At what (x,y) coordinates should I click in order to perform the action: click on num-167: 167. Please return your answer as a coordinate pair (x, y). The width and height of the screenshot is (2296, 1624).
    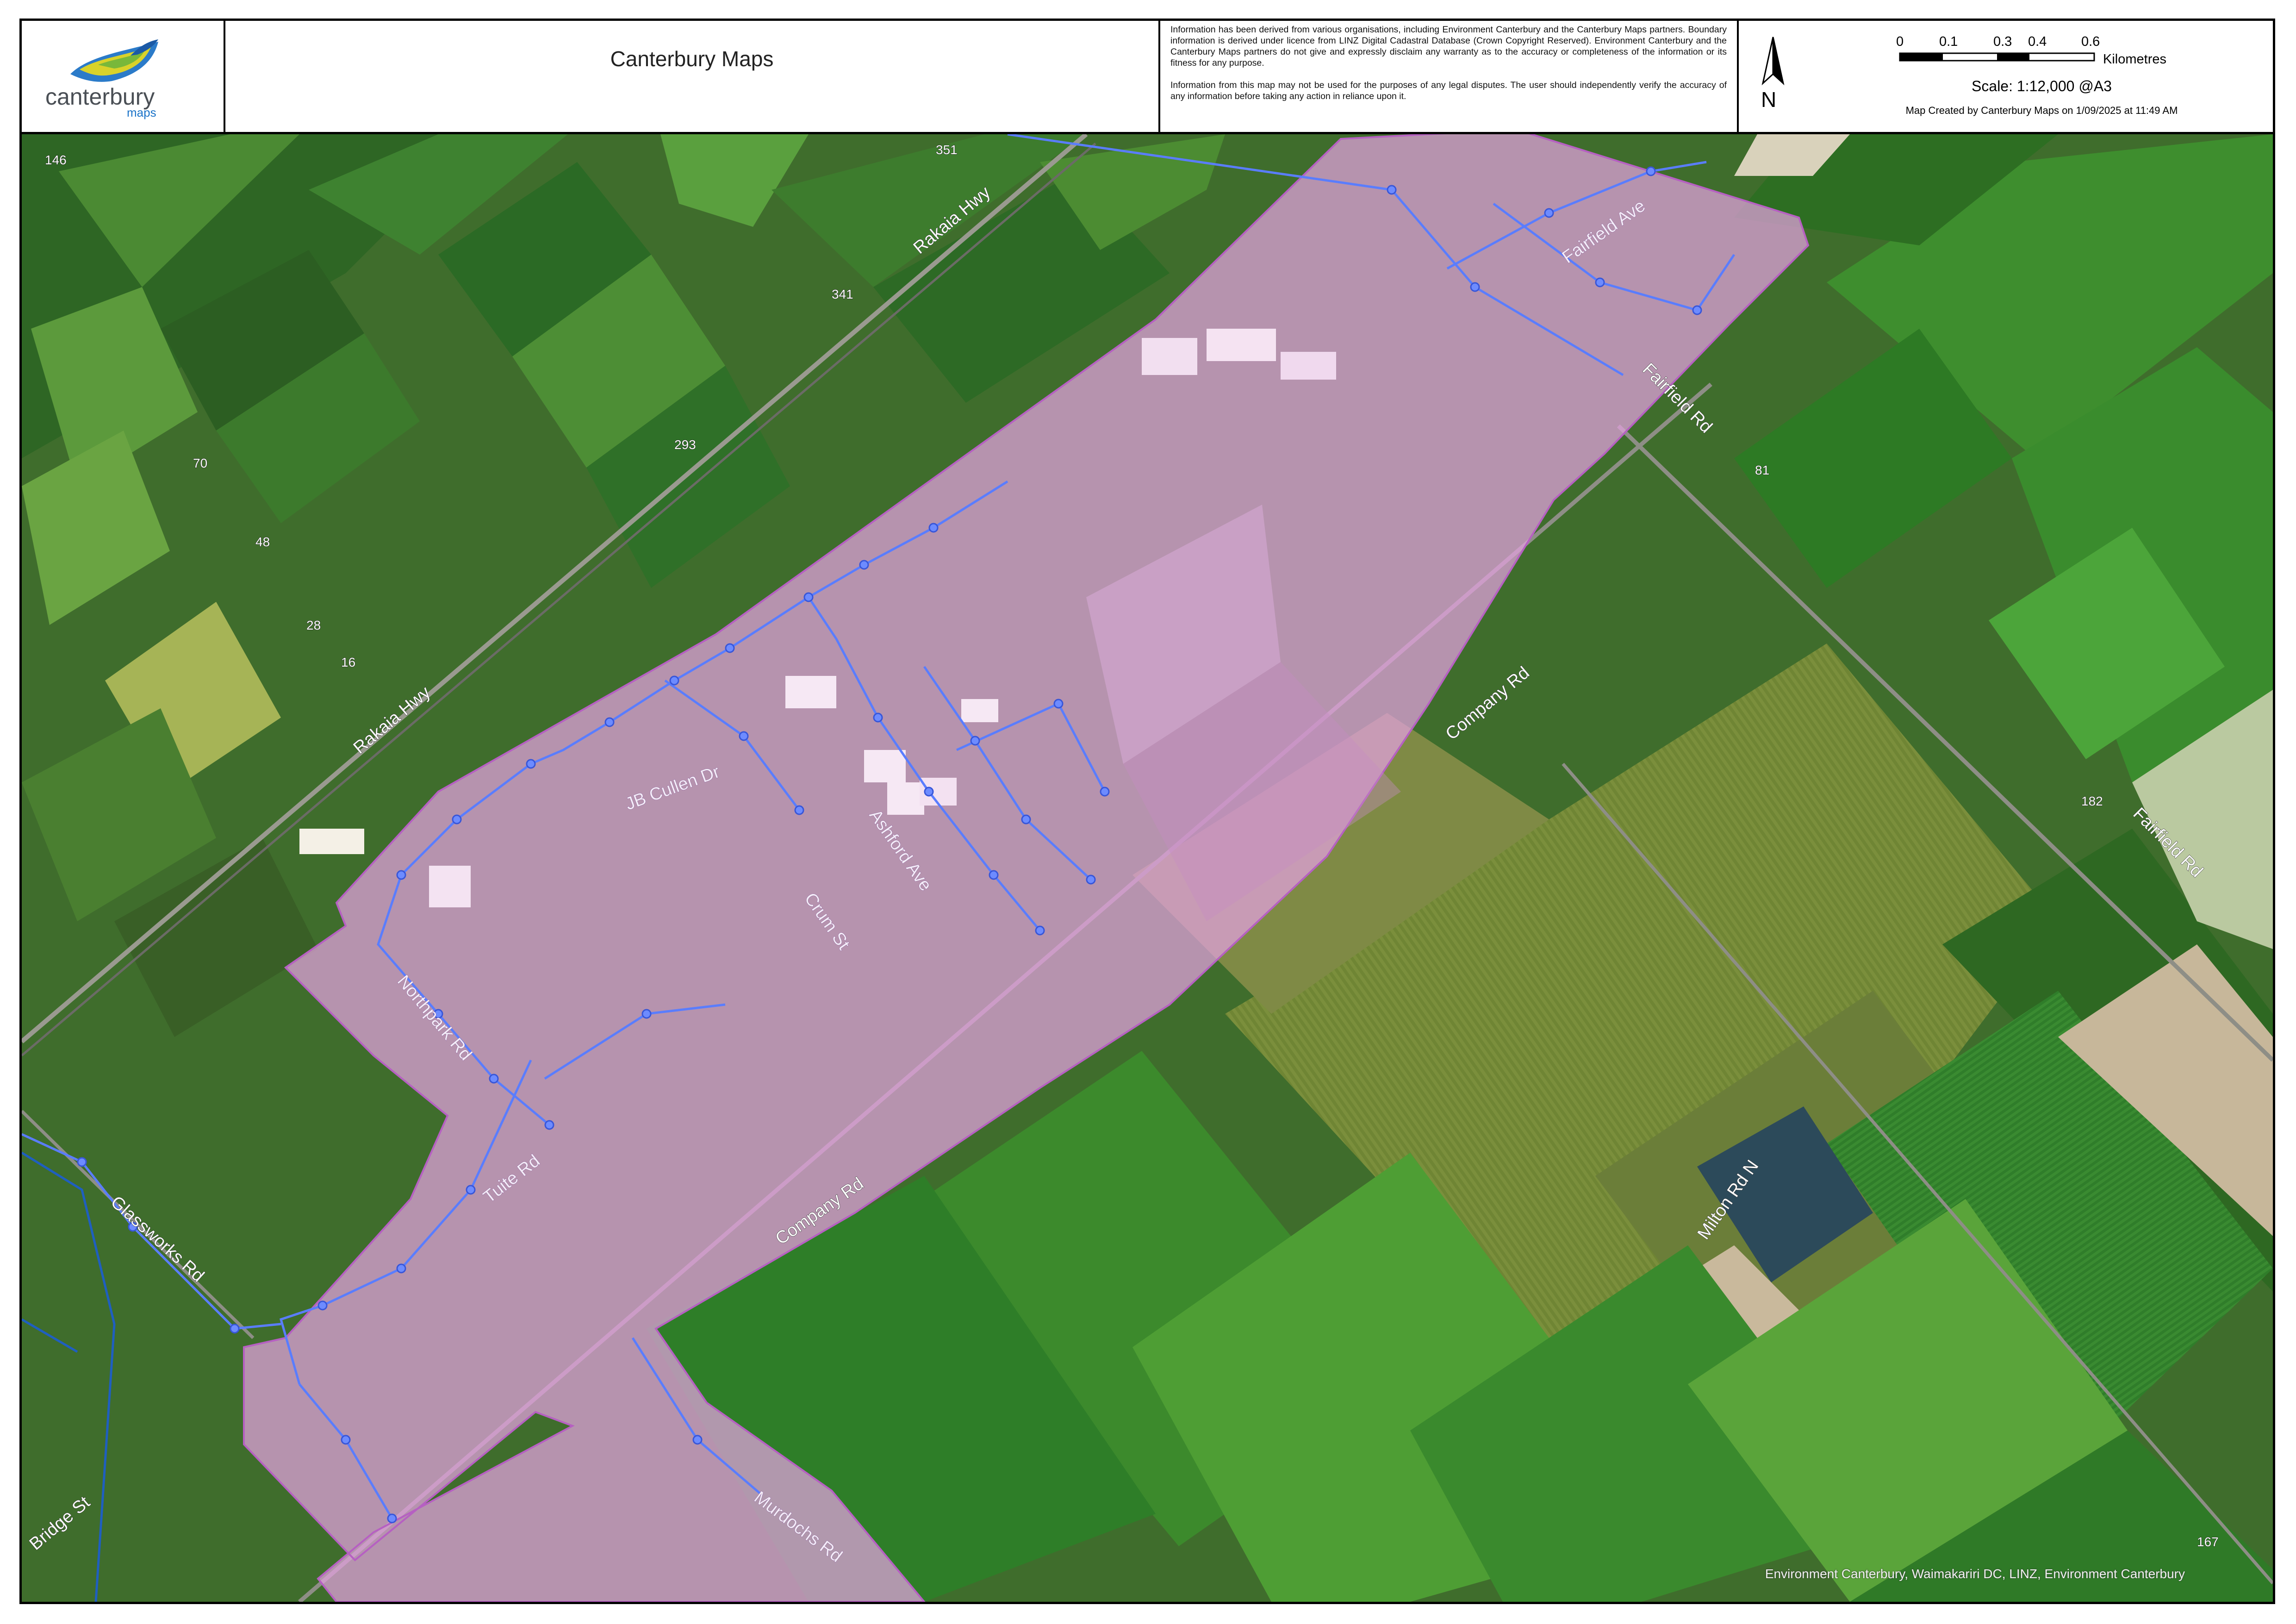
    Looking at the image, I should click on (2208, 1542).